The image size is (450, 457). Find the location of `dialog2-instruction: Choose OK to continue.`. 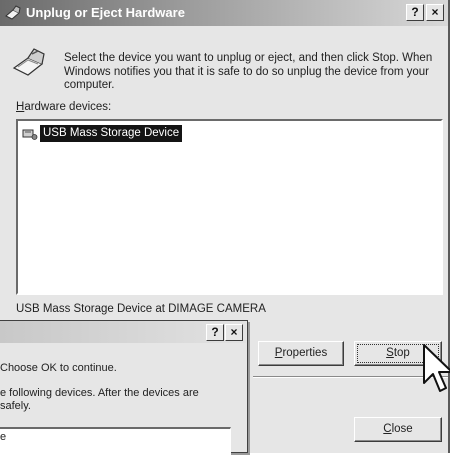

dialog2-instruction: Choose OK to continue. is located at coordinates (58, 368).